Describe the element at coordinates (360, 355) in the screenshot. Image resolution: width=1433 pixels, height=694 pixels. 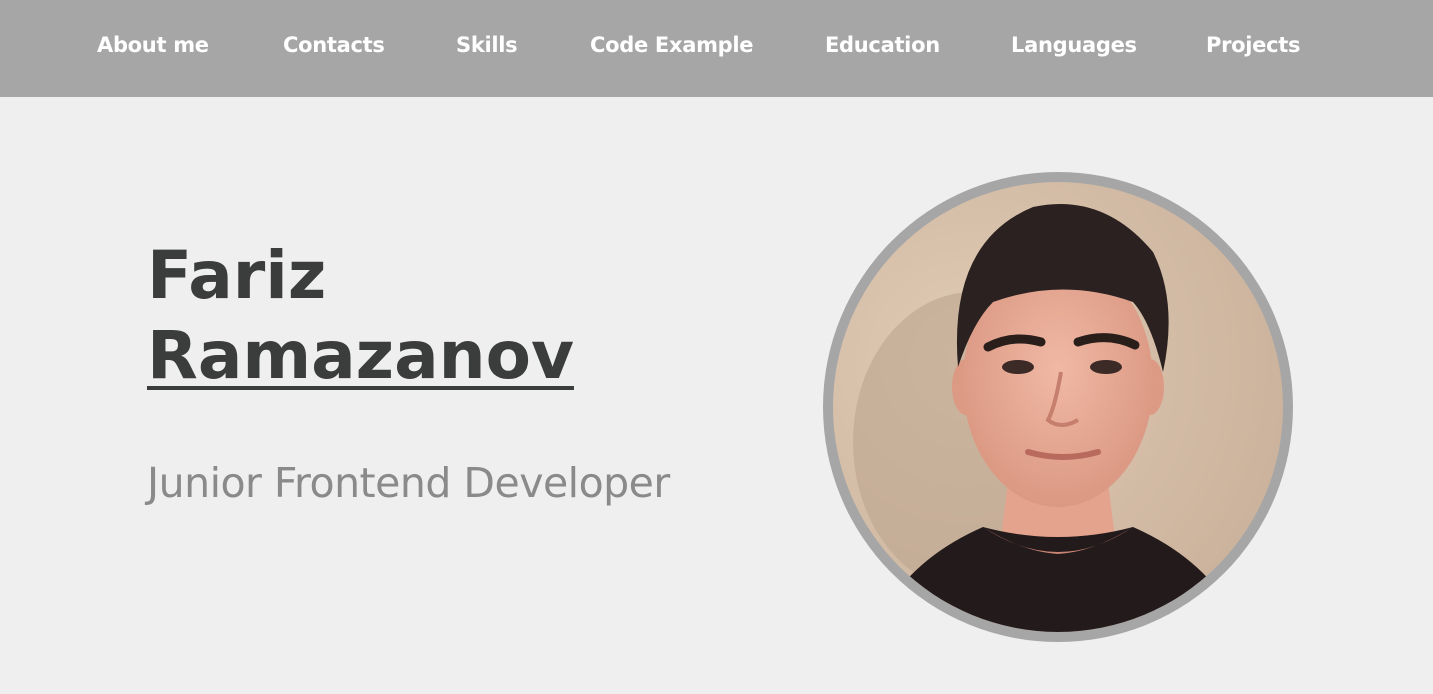
I see `last-name: Ramazanov` at that location.